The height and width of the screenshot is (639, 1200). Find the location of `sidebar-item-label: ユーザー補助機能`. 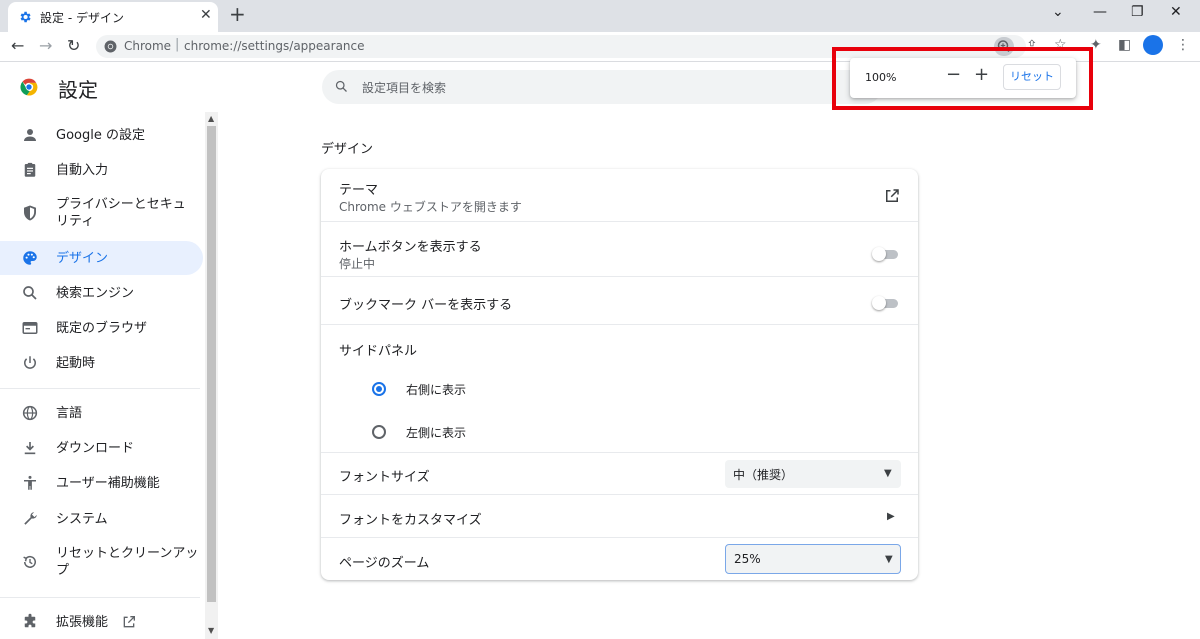

sidebar-item-label: ユーザー補助機能 is located at coordinates (108, 483).